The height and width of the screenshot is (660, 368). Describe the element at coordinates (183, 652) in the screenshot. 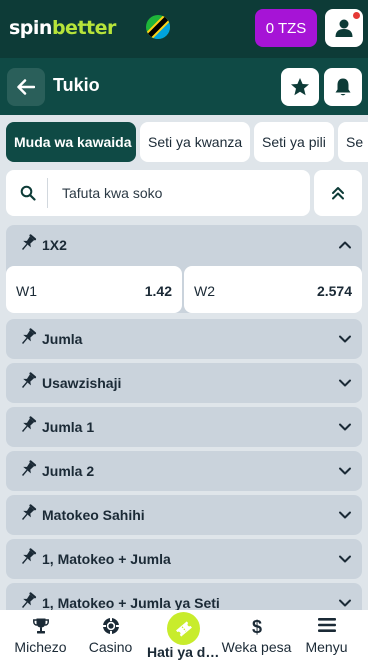

I see `nav-label: Hati ya dau` at that location.